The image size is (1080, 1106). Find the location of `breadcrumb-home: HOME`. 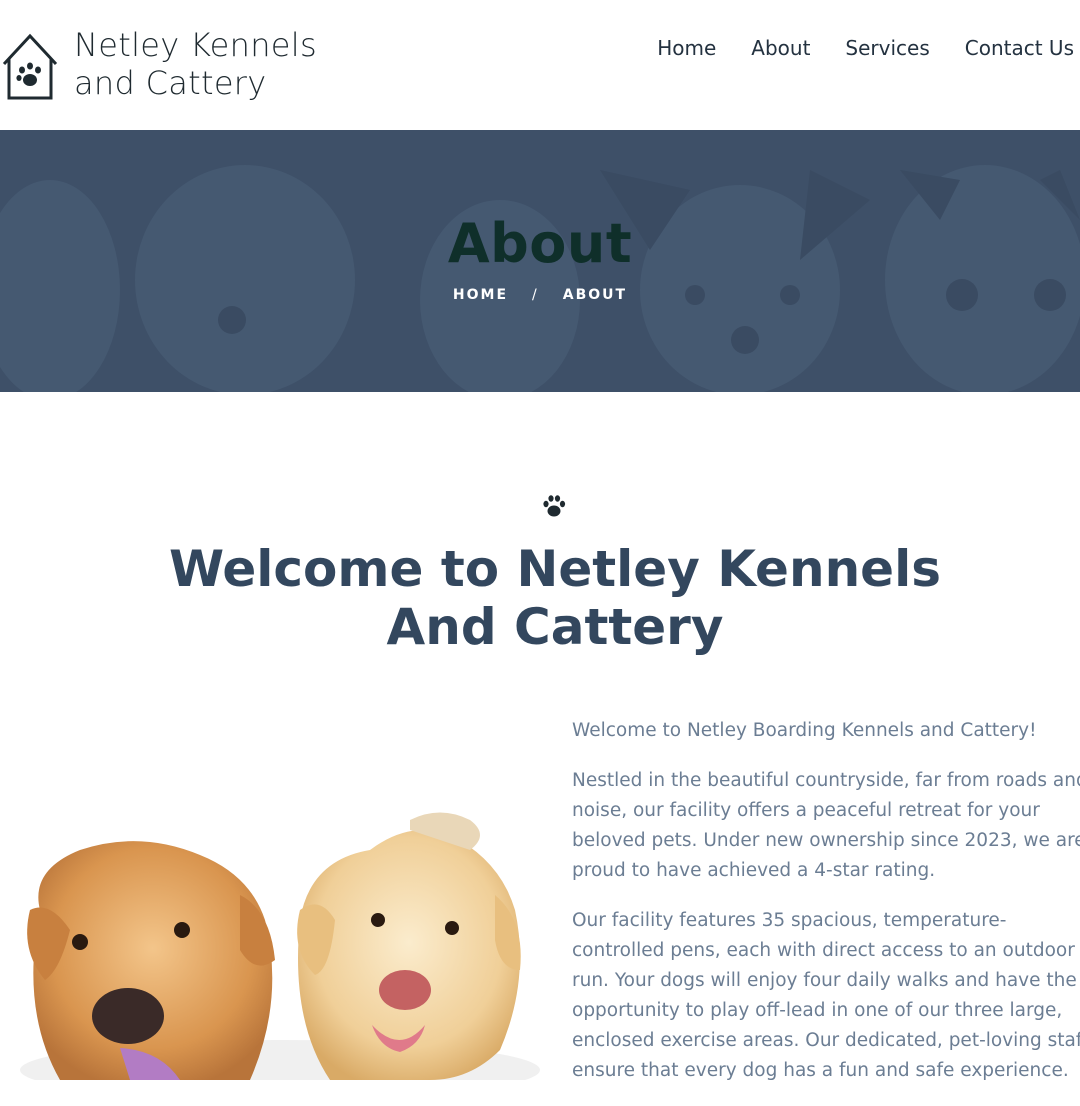

breadcrumb-home: HOME is located at coordinates (480, 295).